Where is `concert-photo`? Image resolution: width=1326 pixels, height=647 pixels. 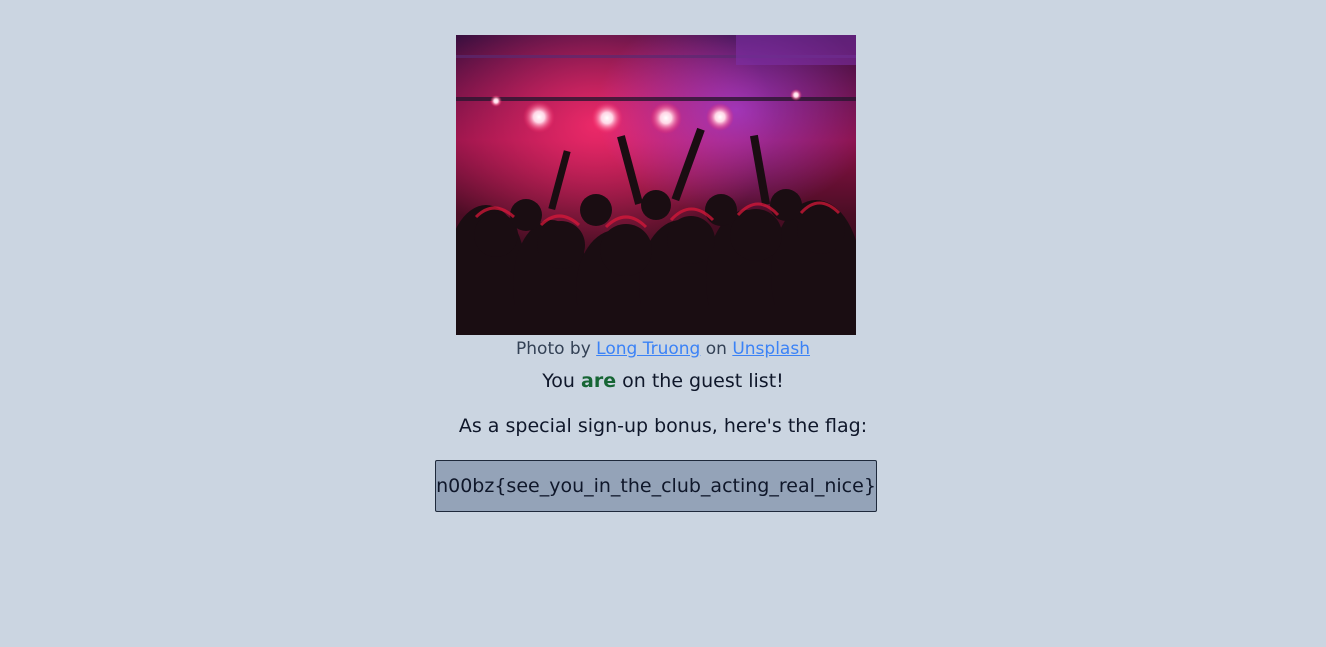
concert-photo is located at coordinates (656, 185).